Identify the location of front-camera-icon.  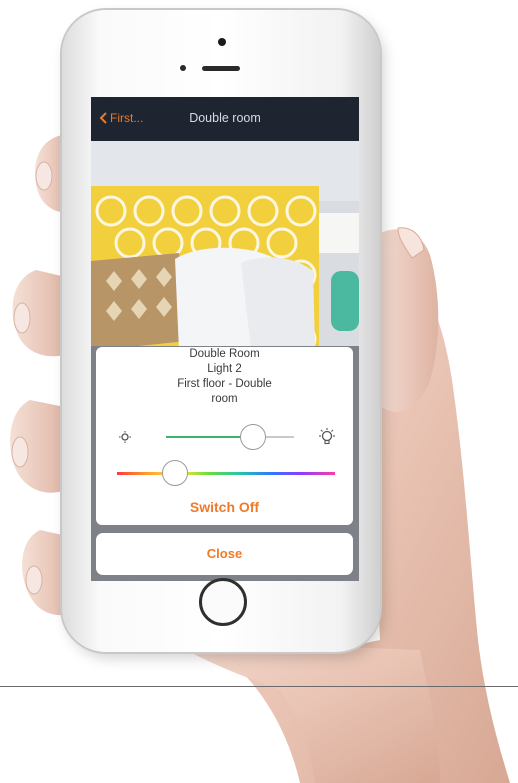
(222, 42).